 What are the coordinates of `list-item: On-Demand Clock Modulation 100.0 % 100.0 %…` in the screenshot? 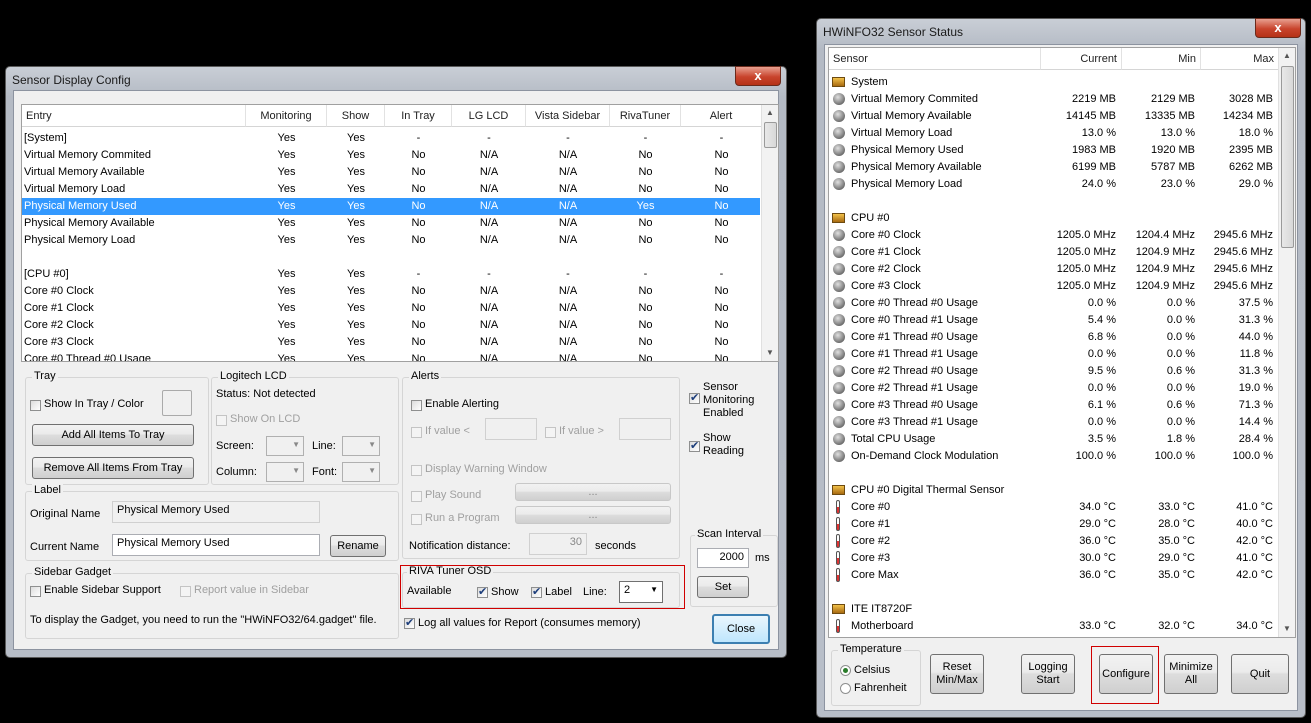 It's located at (1053, 456).